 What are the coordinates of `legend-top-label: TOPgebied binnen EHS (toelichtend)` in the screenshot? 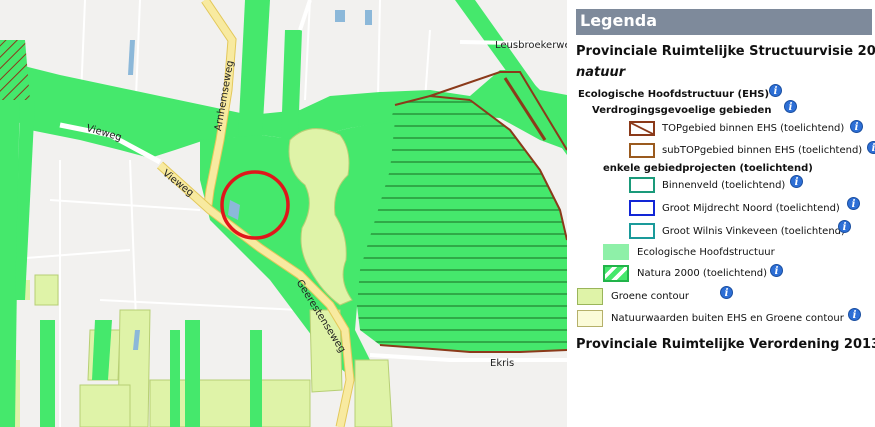 It's located at (753, 128).